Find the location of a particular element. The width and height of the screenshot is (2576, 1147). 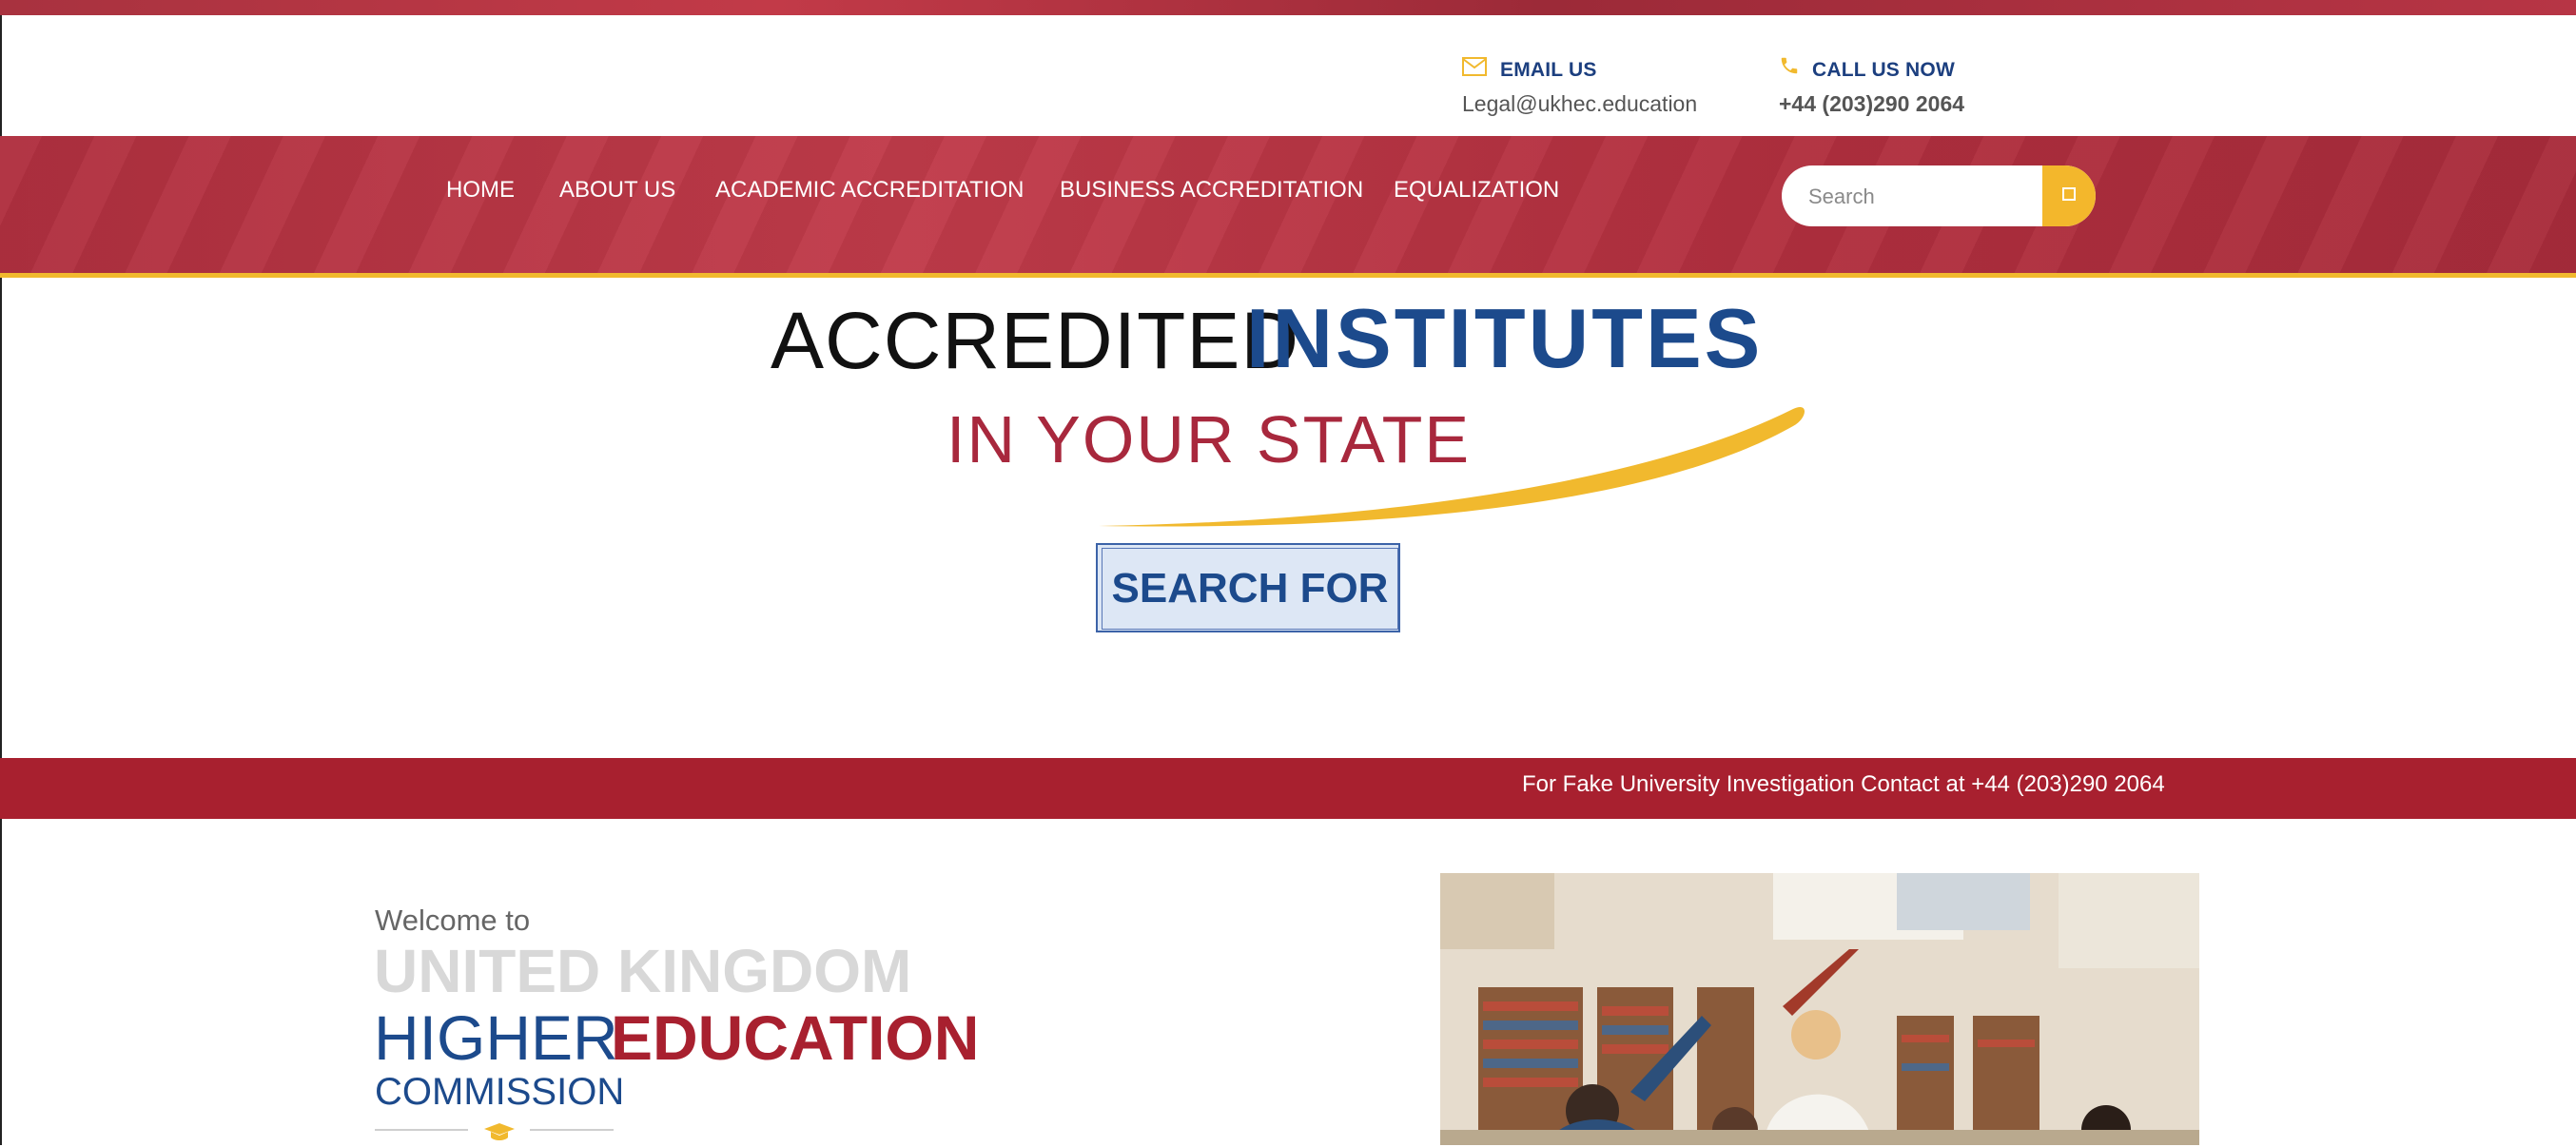

navbar-underline is located at coordinates (1288, 275).